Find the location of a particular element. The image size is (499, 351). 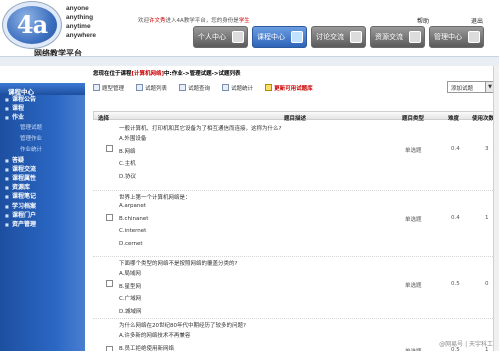

update-question-bank-button: 更新可用试题库 is located at coordinates (289, 88).